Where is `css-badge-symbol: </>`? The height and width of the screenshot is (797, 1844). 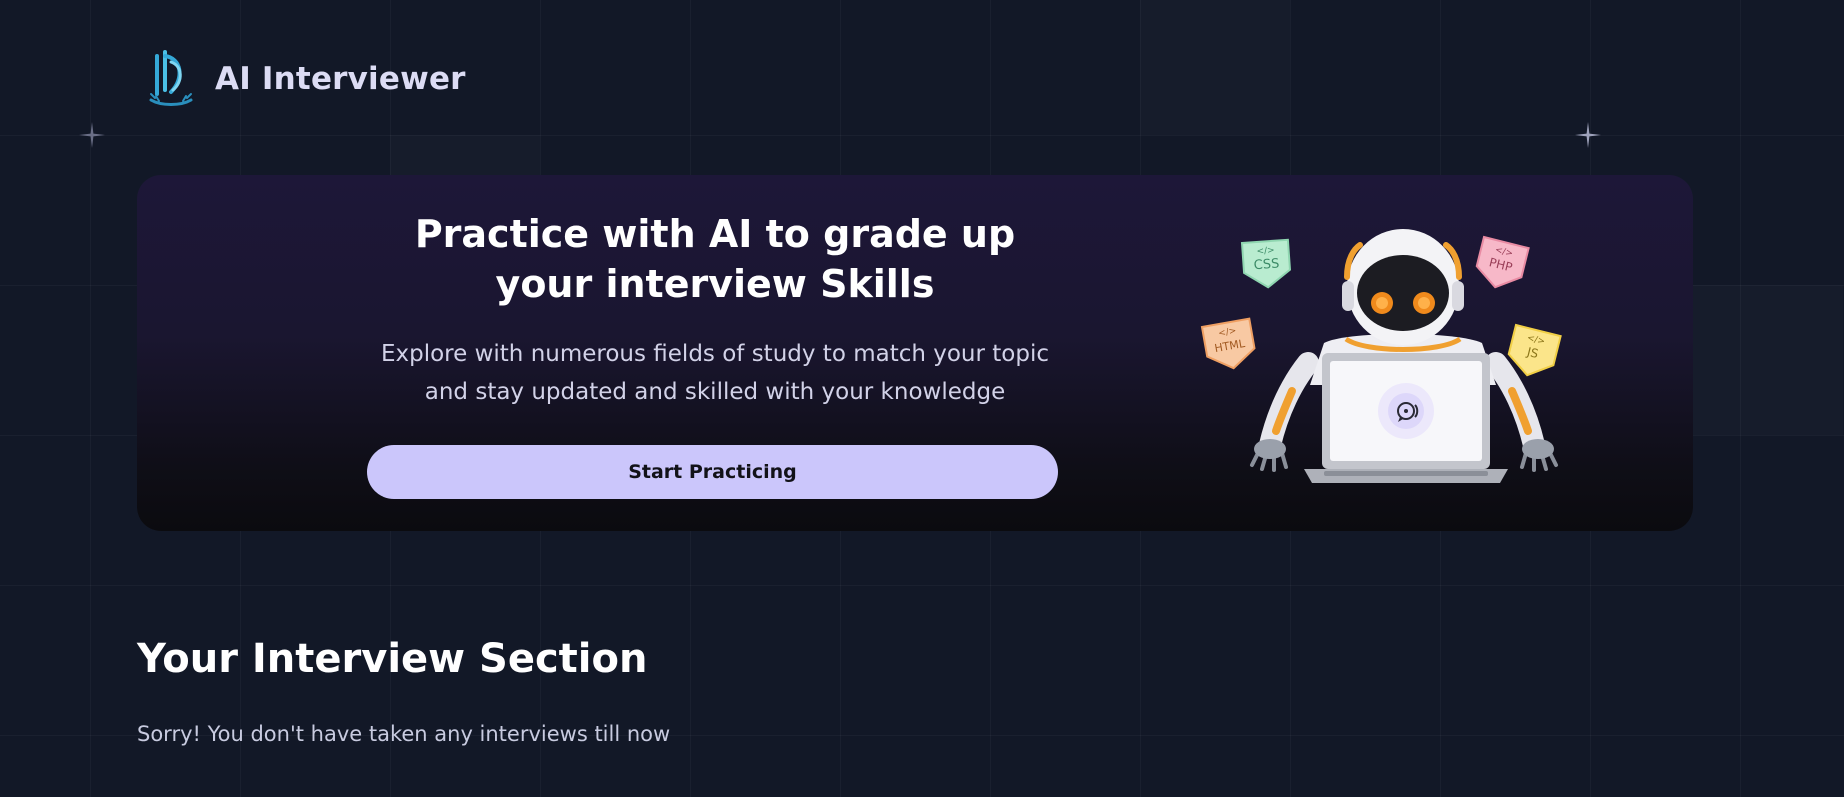 css-badge-symbol: </> is located at coordinates (1265, 251).